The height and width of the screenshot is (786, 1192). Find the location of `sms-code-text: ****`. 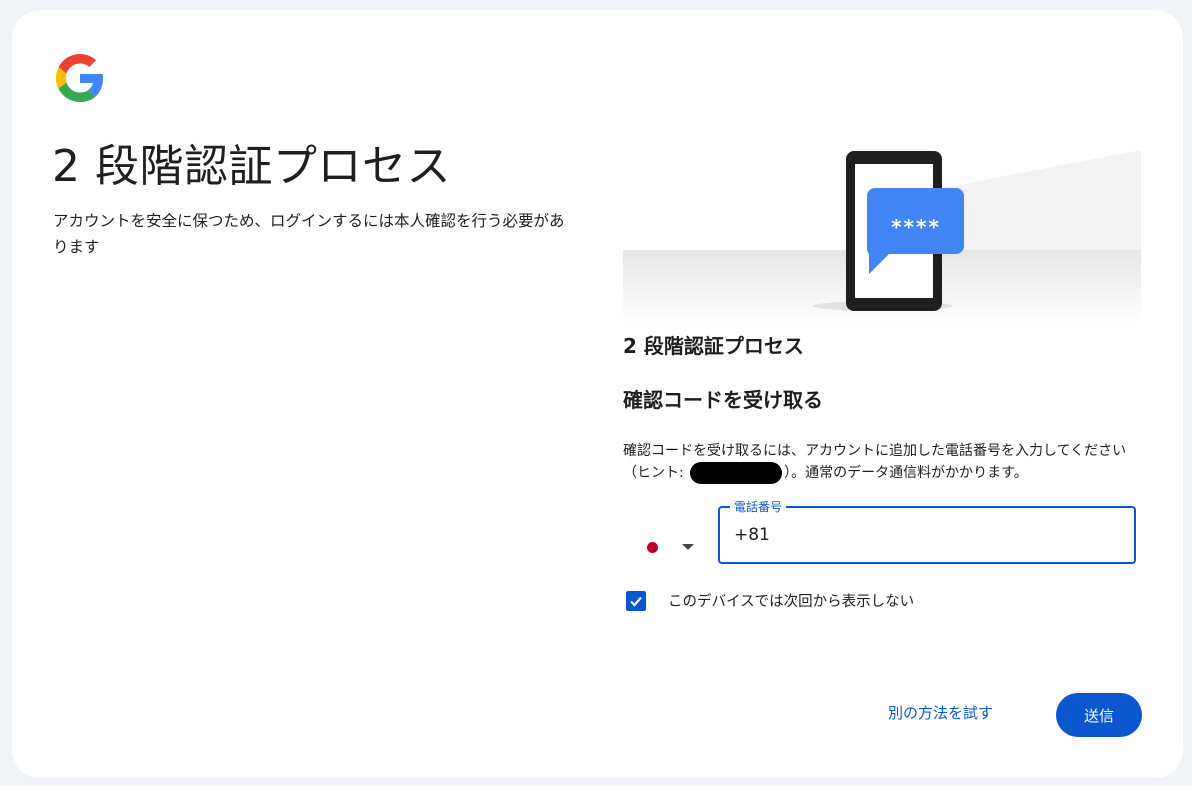

sms-code-text: **** is located at coordinates (916, 227).